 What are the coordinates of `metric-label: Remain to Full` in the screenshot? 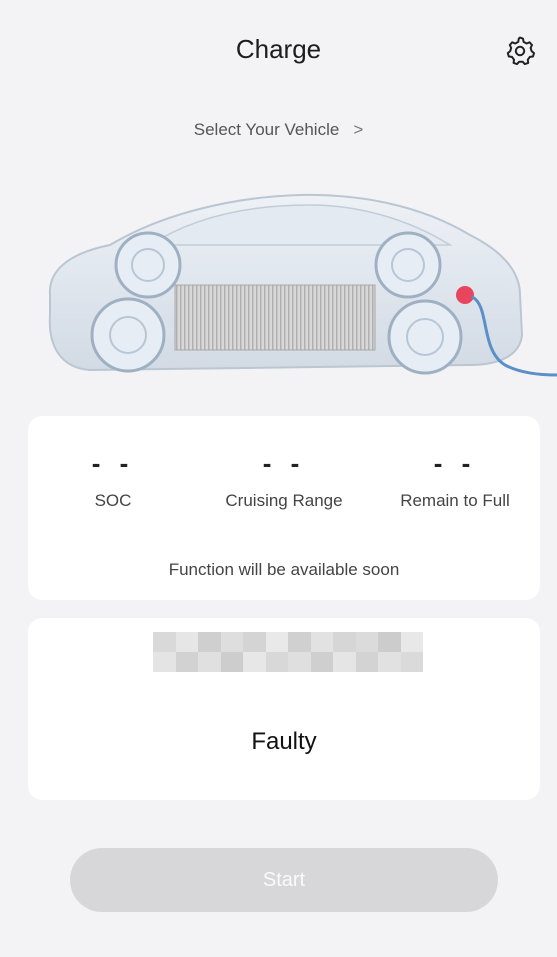 It's located at (455, 500).